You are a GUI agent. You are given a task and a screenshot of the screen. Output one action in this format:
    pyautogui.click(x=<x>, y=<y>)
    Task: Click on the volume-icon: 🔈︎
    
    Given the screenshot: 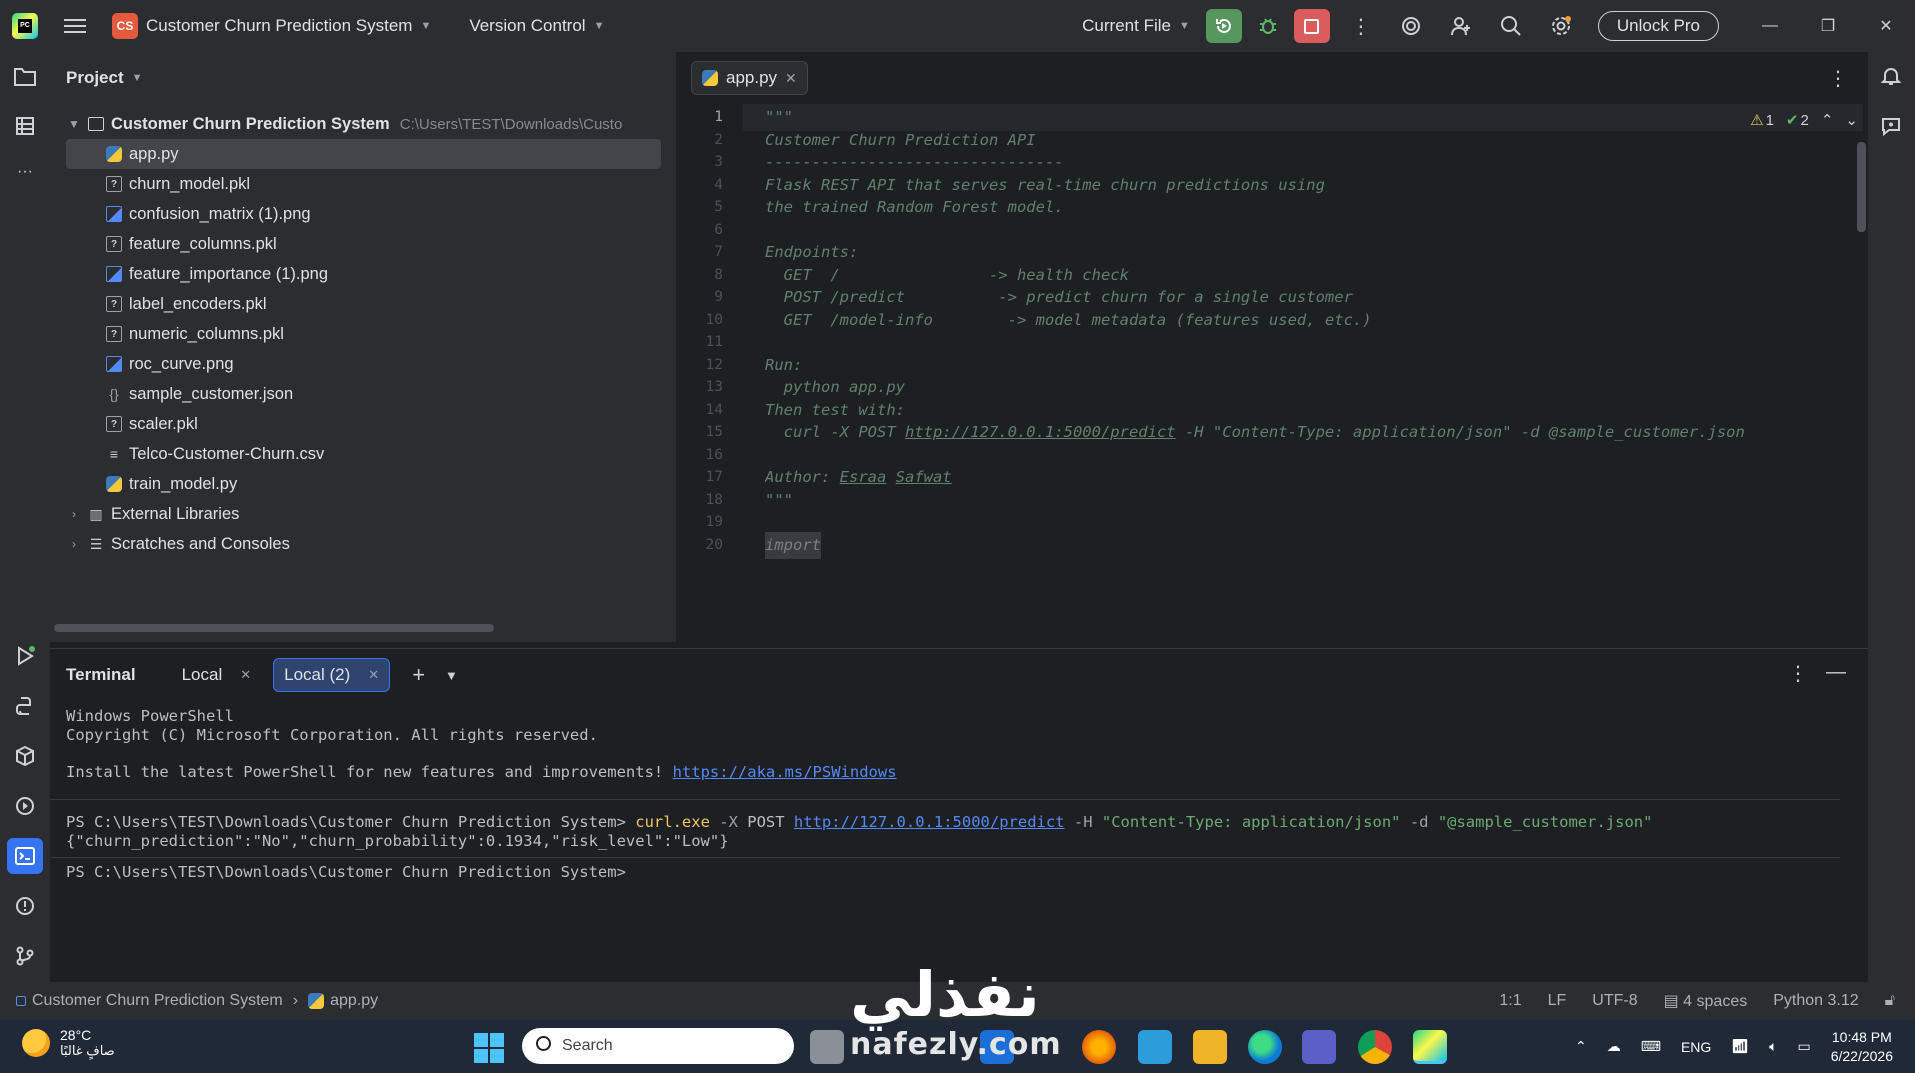 What is the action you would take?
    pyautogui.click(x=1773, y=1046)
    